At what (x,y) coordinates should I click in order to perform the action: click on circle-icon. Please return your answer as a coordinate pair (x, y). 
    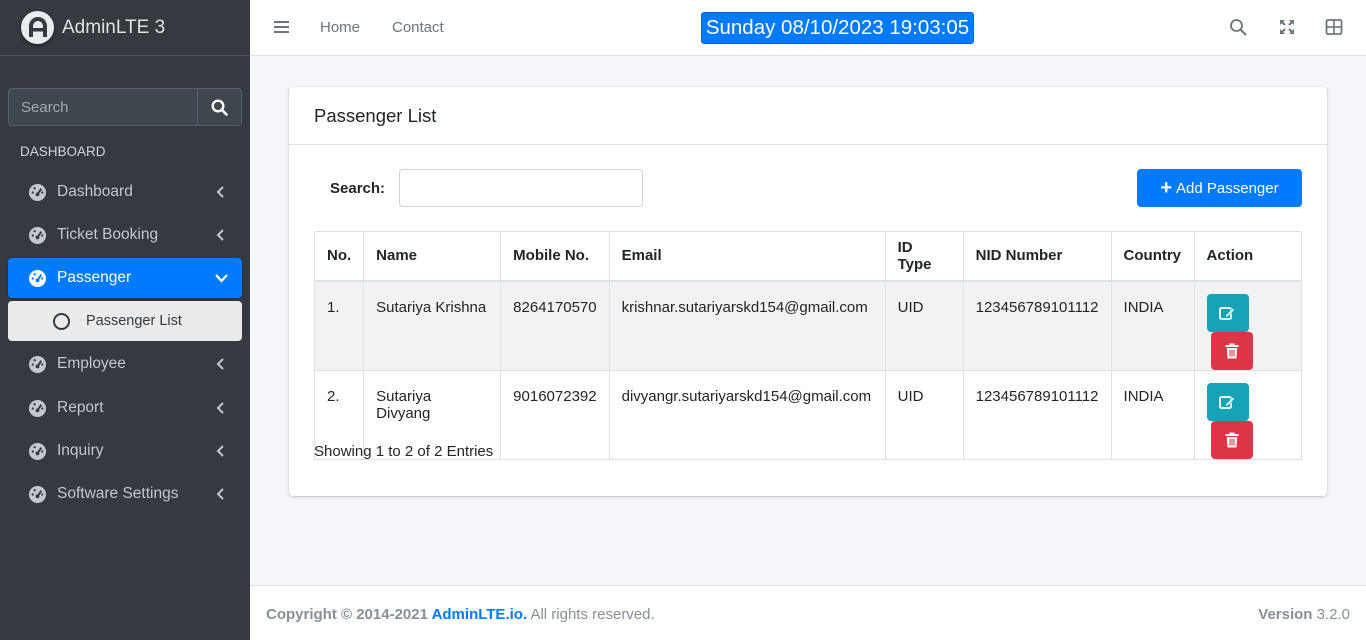
    Looking at the image, I should click on (61, 321).